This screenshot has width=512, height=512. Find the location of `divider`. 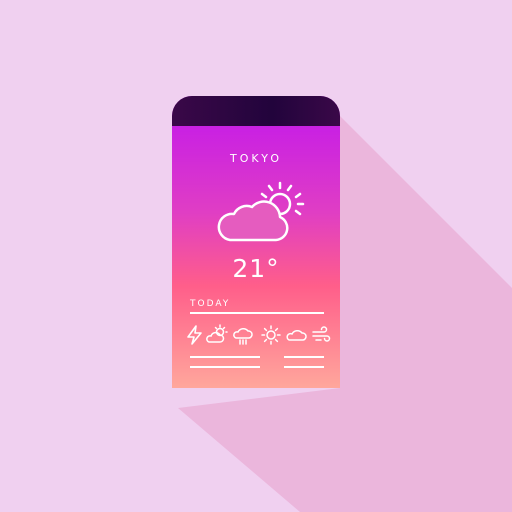

divider is located at coordinates (257, 313).